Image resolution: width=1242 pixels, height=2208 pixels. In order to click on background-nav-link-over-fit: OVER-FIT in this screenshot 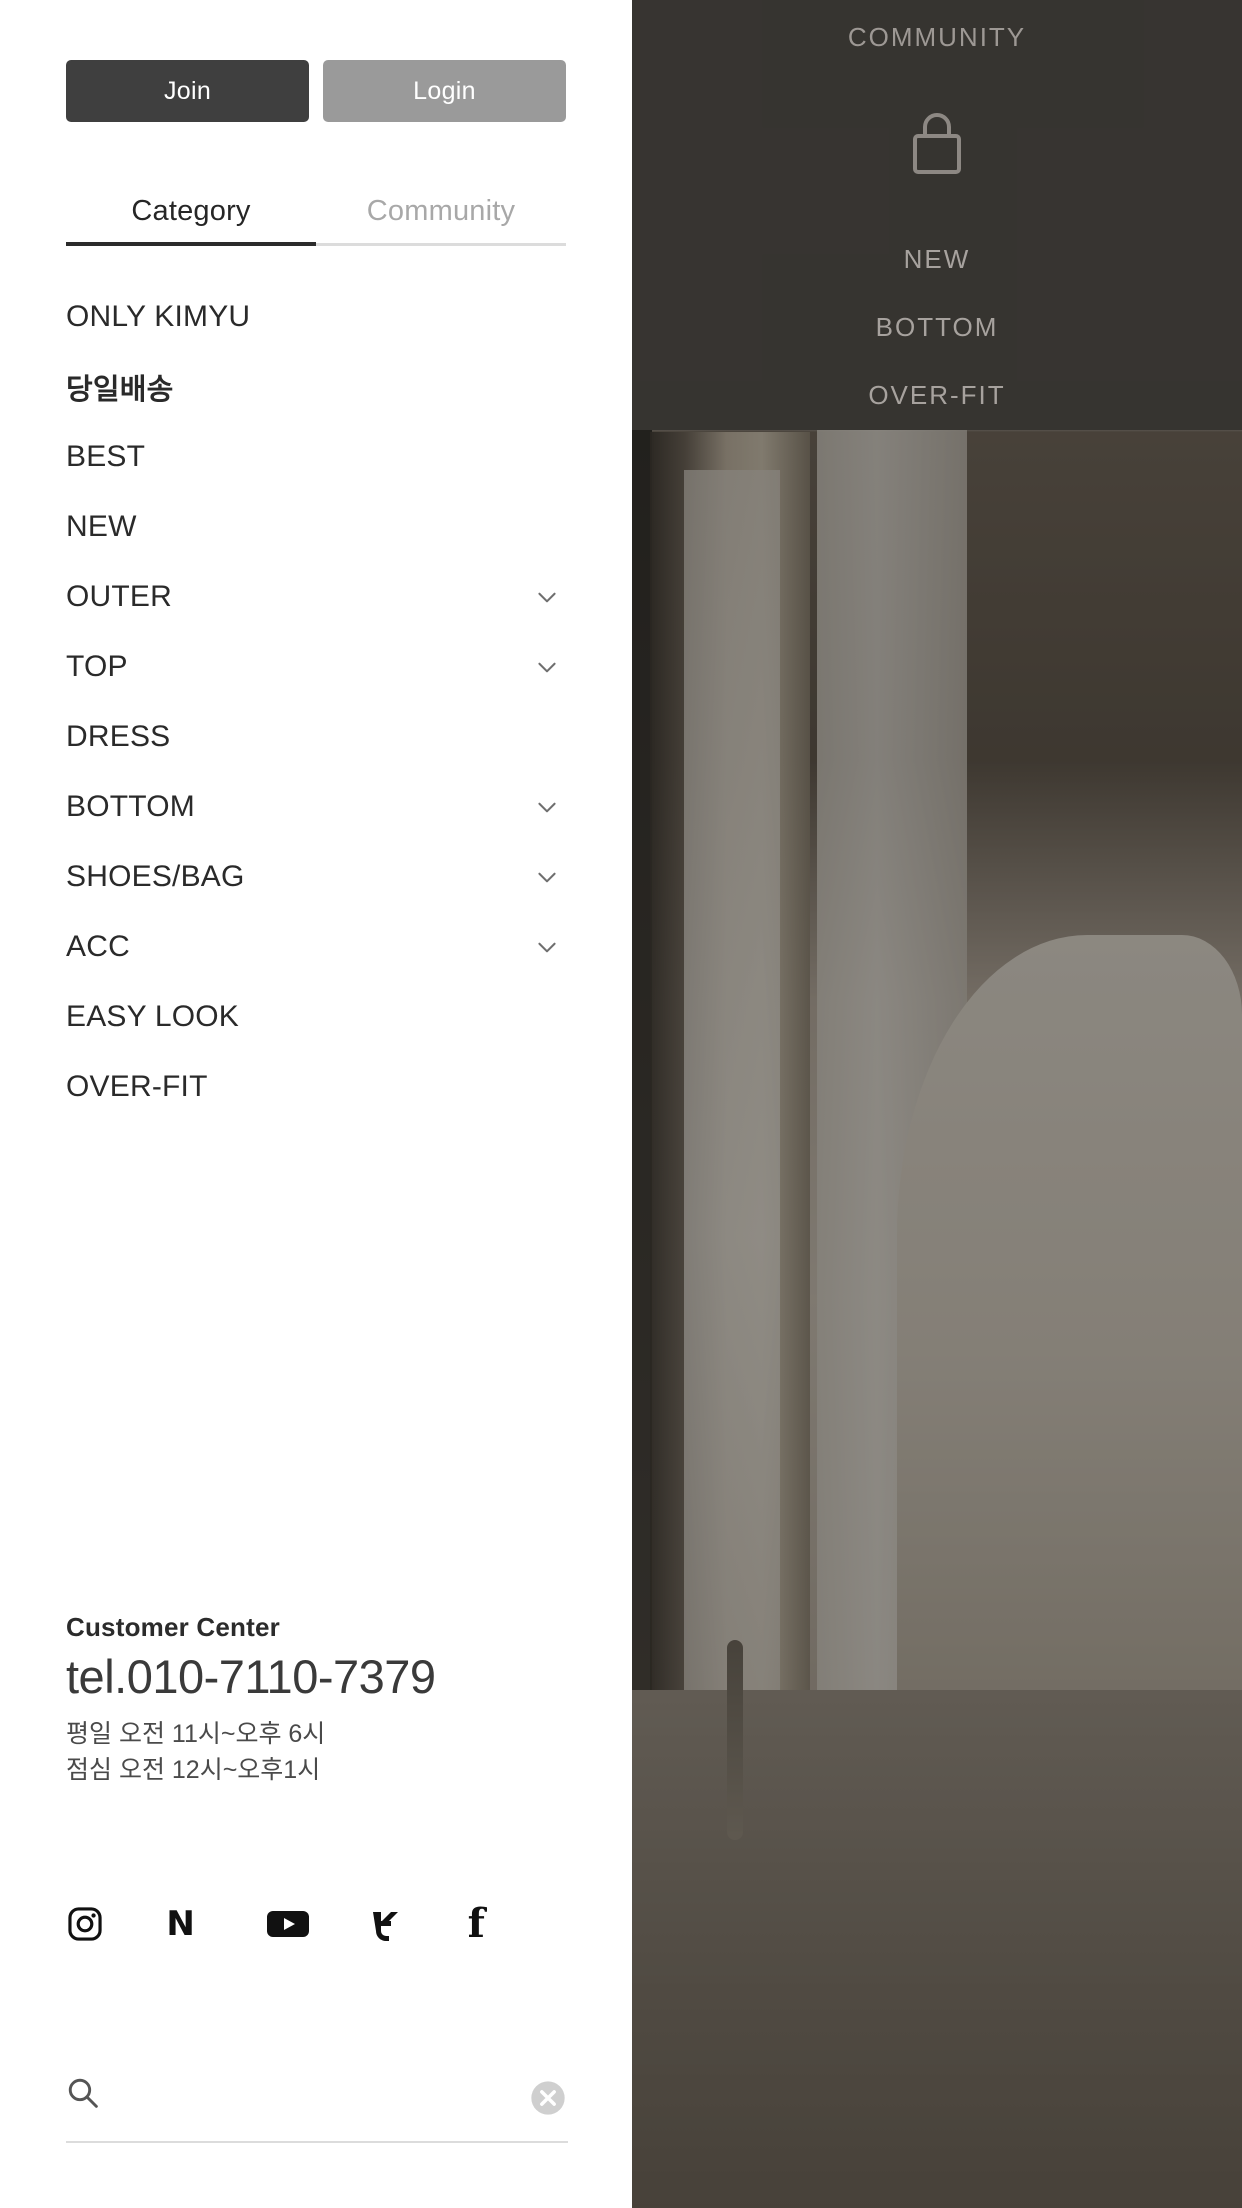, I will do `click(937, 395)`.